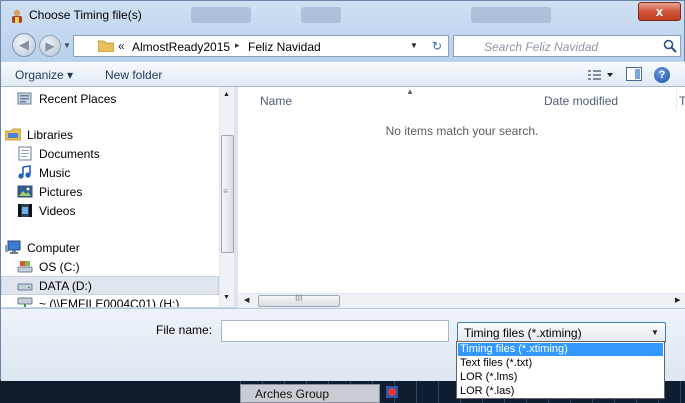 The height and width of the screenshot is (403, 685). I want to click on horizontal-scrollbar: ◀ III ▶, so click(461, 300).